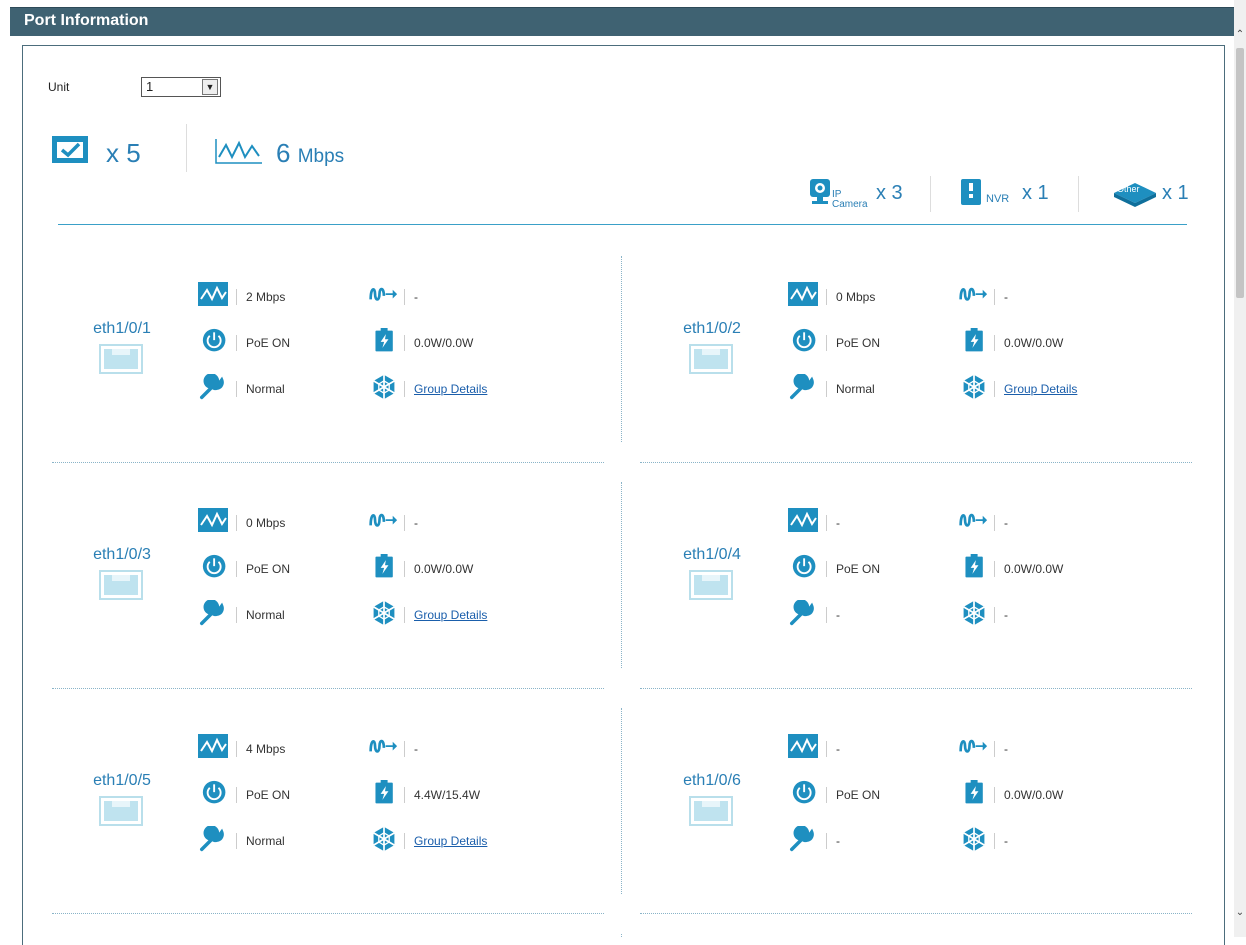 Image resolution: width=1246 pixels, height=945 pixels. What do you see at coordinates (820, 191) in the screenshot?
I see `ip-camera-icon` at bounding box center [820, 191].